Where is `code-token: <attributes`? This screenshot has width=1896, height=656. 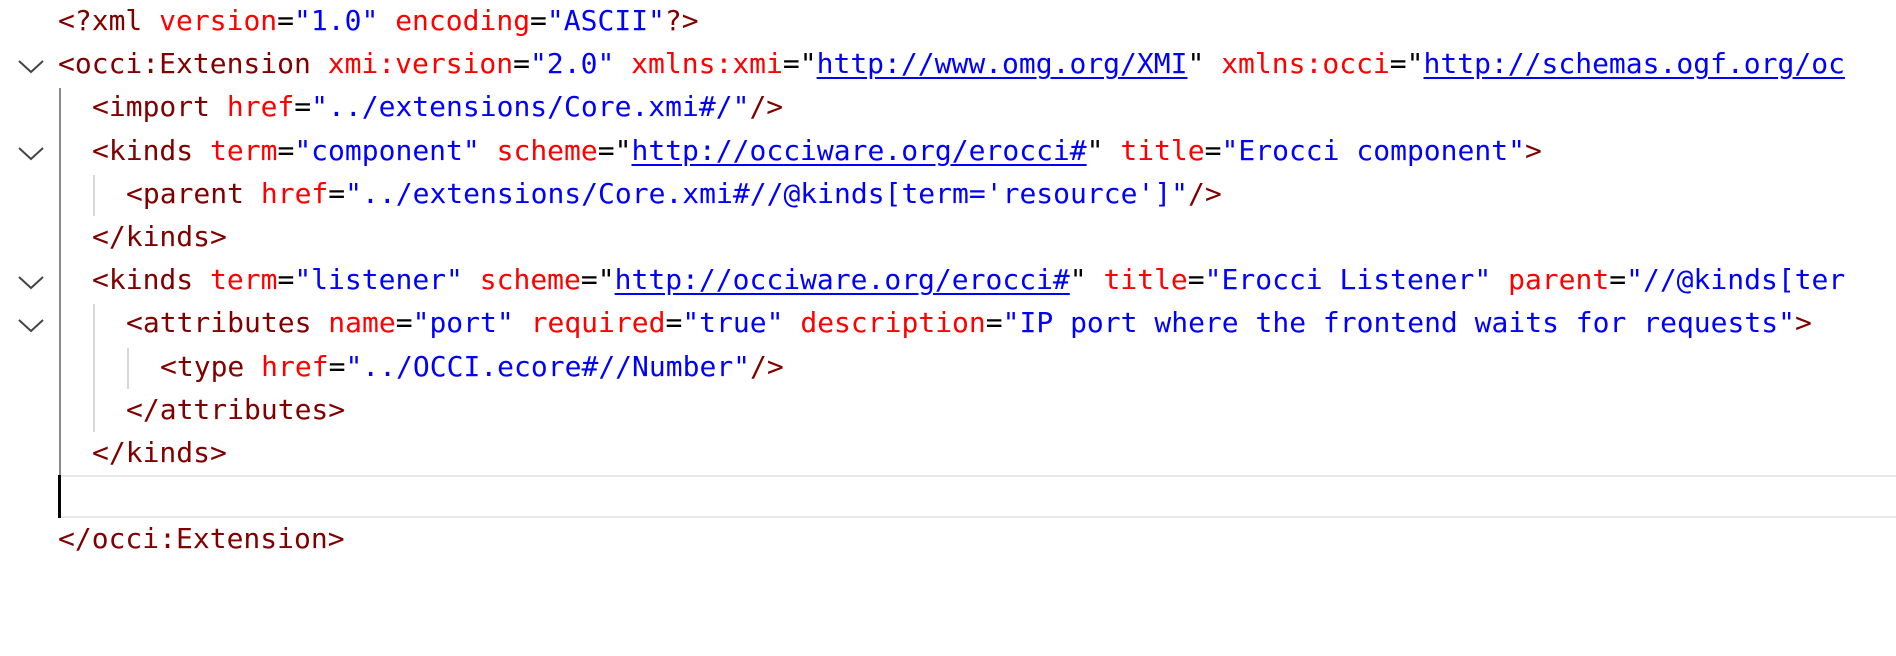 code-token: <attributes is located at coordinates (227, 323).